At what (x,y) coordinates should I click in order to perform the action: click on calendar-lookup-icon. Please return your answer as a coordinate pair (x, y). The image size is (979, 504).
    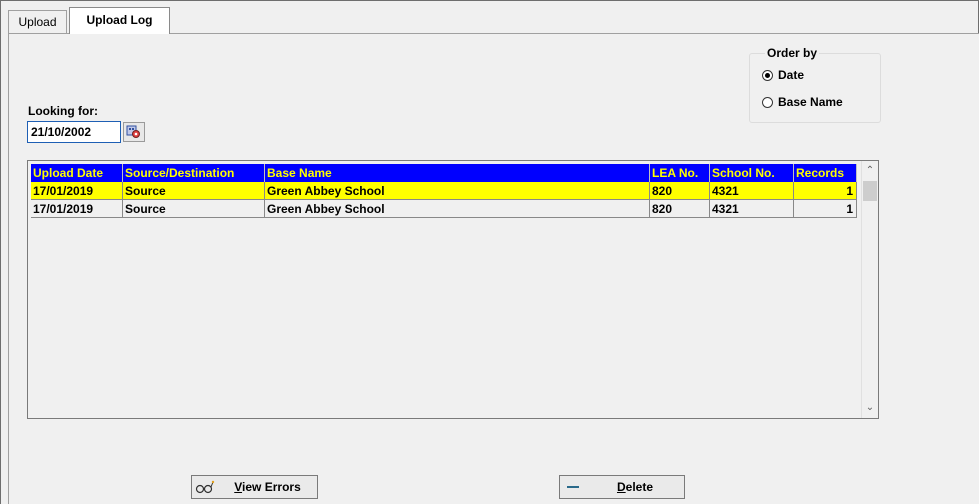
    Looking at the image, I should click on (133, 131).